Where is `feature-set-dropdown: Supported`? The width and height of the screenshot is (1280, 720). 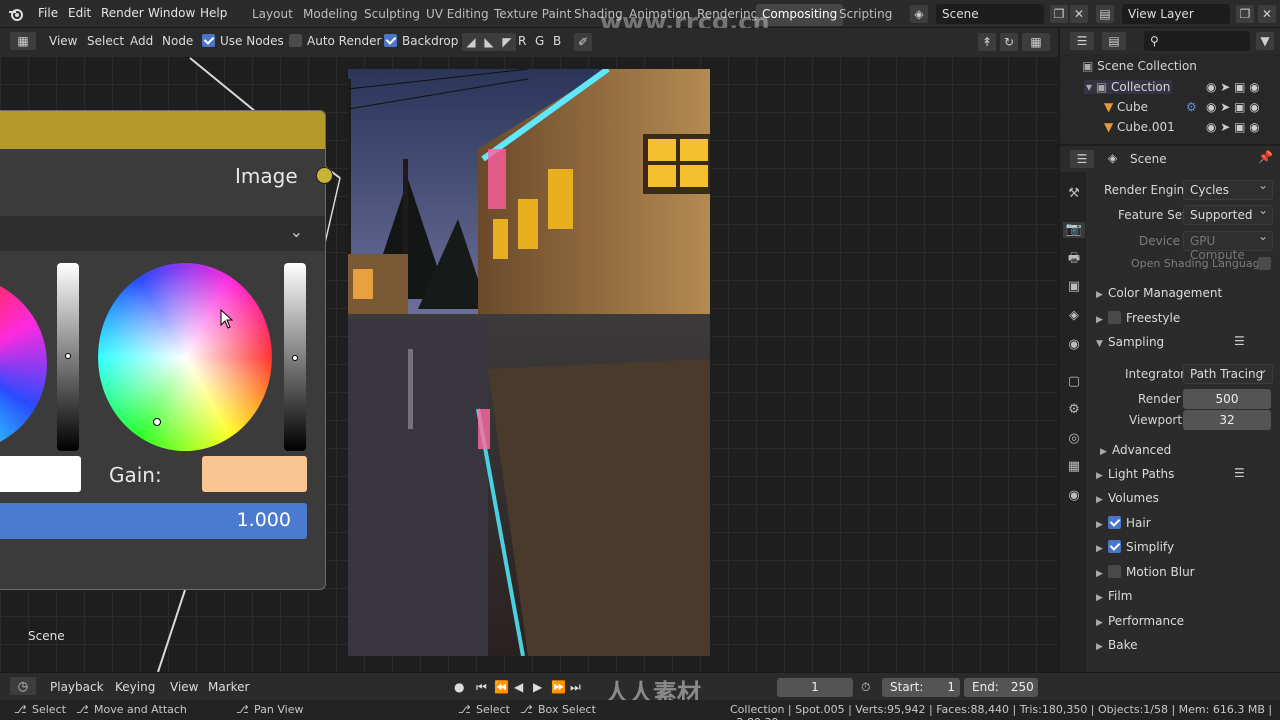
feature-set-dropdown: Supported is located at coordinates (1228, 214).